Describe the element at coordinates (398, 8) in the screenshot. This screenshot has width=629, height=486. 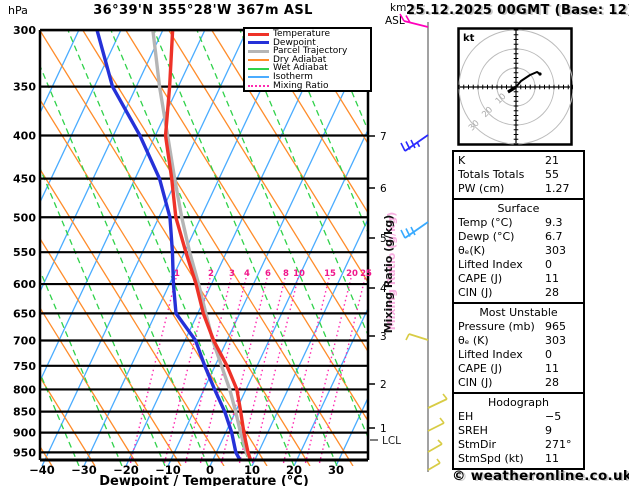
I see `svg-text: km` at that location.